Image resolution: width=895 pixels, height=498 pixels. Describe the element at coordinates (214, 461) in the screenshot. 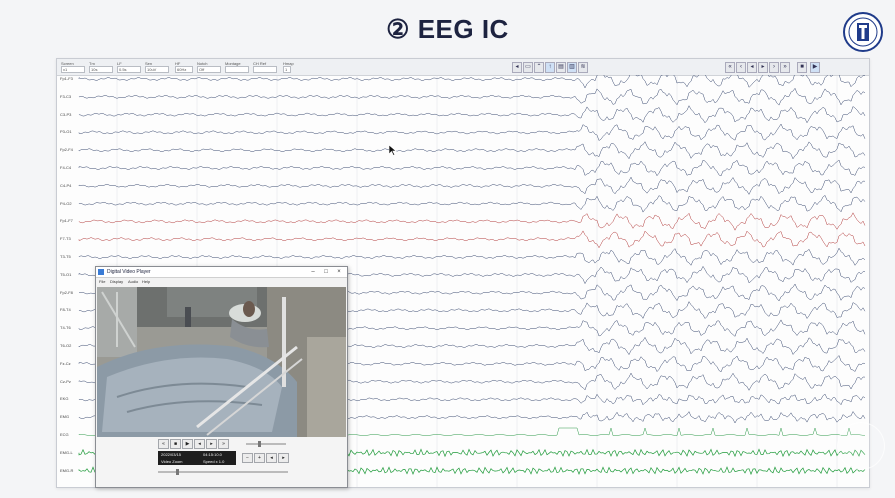

I see `video-speed: Speed x 1.0` at that location.